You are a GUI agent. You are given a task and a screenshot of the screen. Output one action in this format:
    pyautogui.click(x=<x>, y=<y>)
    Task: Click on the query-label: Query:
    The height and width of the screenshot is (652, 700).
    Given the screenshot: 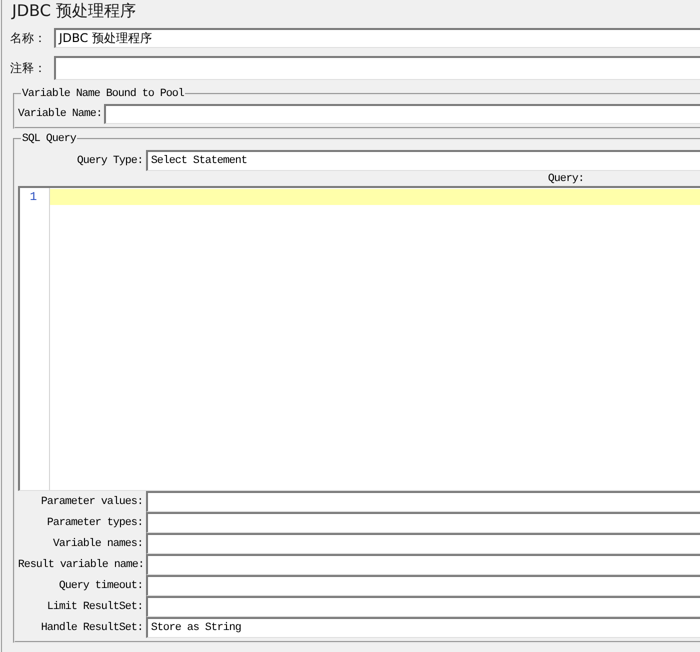 What is the action you would take?
    pyautogui.click(x=566, y=178)
    